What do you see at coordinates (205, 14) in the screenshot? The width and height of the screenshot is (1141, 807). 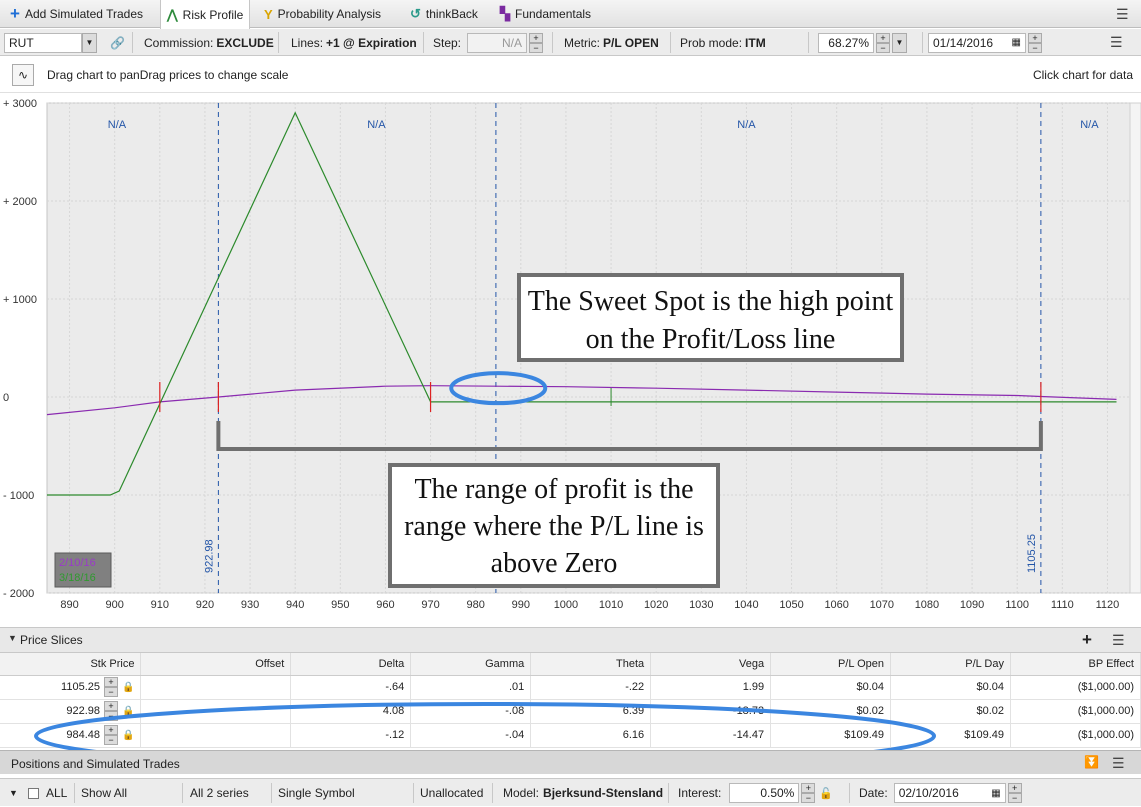 I see `tab-risk-profile: ⋀ Risk Profile` at bounding box center [205, 14].